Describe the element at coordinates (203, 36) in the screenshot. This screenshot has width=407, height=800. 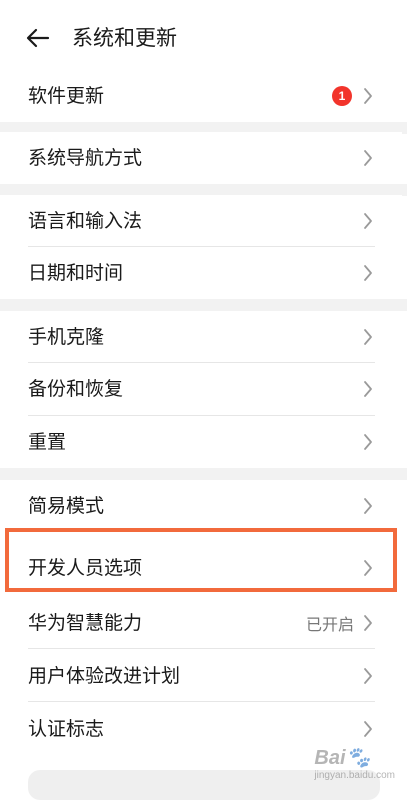
I see `header-bar: 系统和更新` at that location.